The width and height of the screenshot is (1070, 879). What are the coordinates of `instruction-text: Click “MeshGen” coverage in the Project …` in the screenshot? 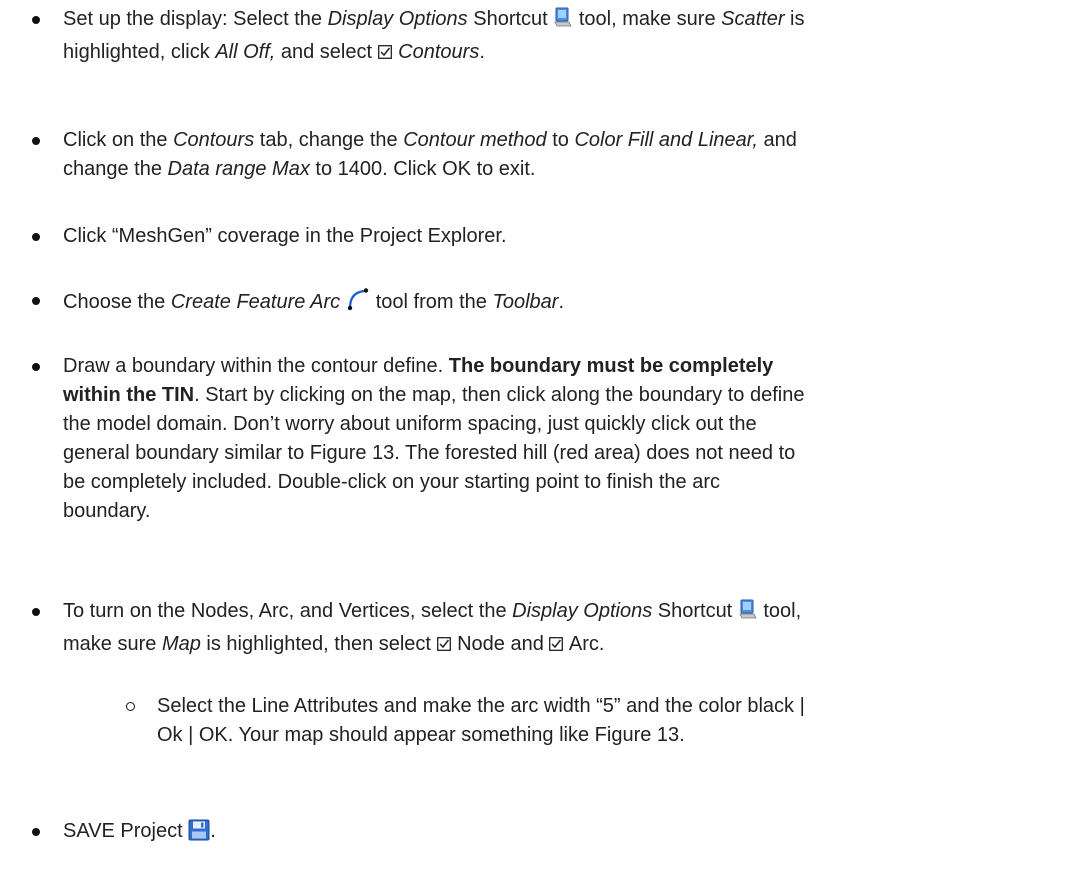 It's located at (285, 236).